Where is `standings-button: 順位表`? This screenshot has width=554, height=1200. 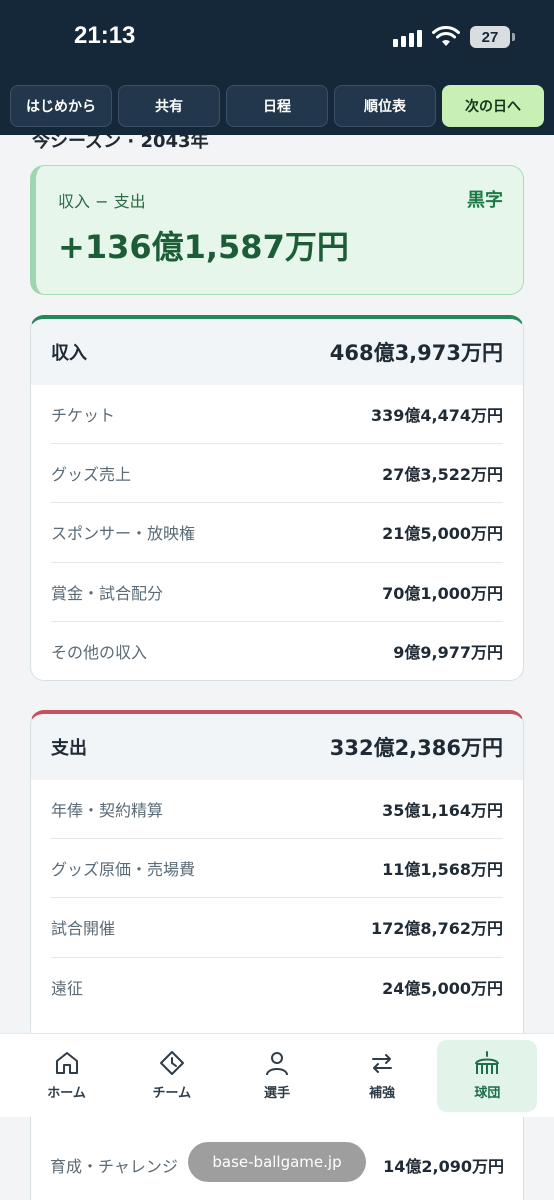
standings-button: 順位表 is located at coordinates (385, 106).